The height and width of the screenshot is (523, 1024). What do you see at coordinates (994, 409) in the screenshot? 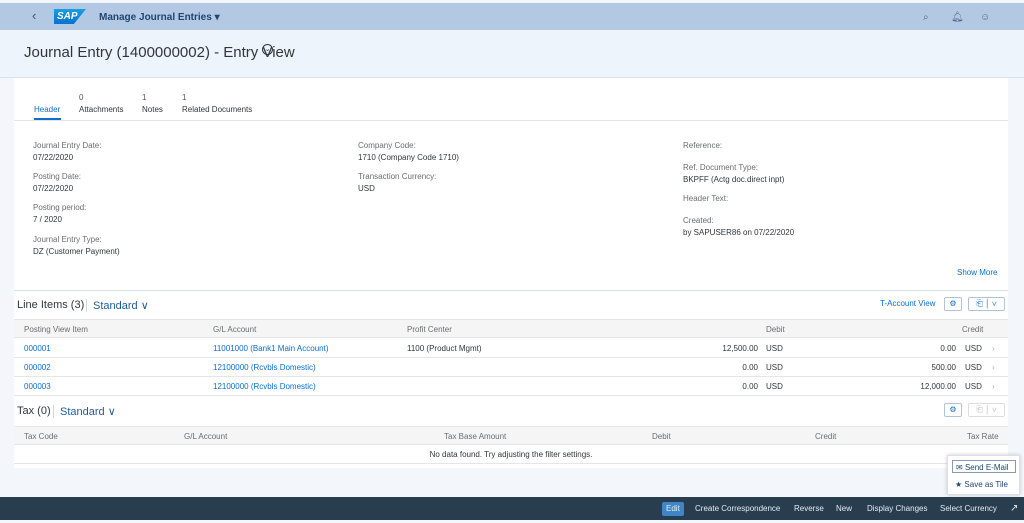
I see `chevron-down-icon: ∨` at bounding box center [994, 409].